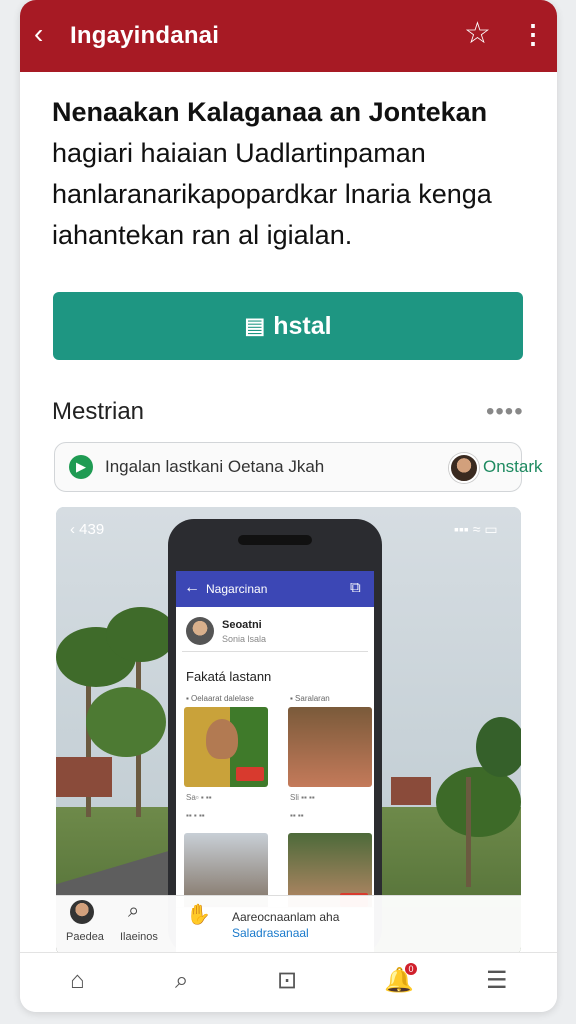  Describe the element at coordinates (139, 937) in the screenshot. I see `nav-label-search: Ilaeinos` at that location.